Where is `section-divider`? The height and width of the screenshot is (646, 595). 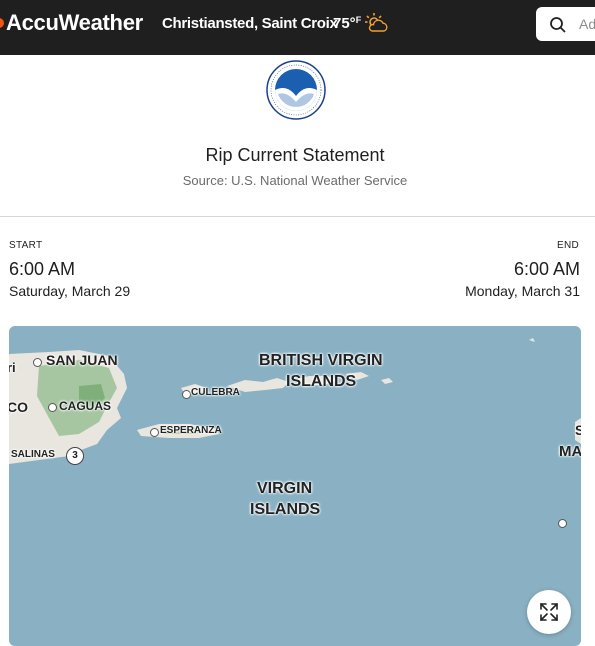
section-divider is located at coordinates (297, 216).